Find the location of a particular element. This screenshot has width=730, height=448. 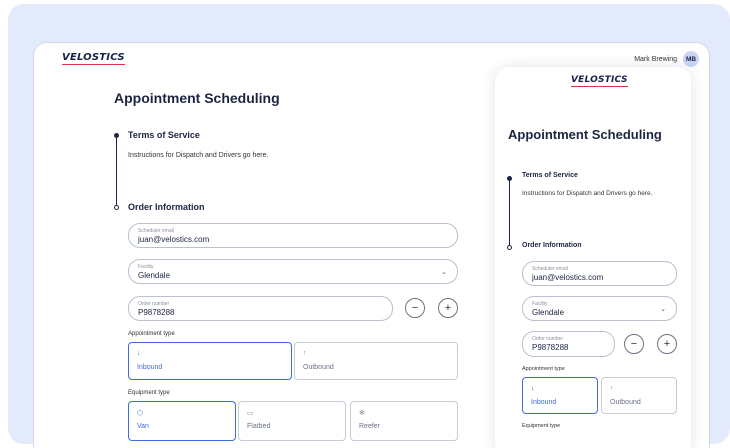

box-icon: ⬡ is located at coordinates (140, 413).